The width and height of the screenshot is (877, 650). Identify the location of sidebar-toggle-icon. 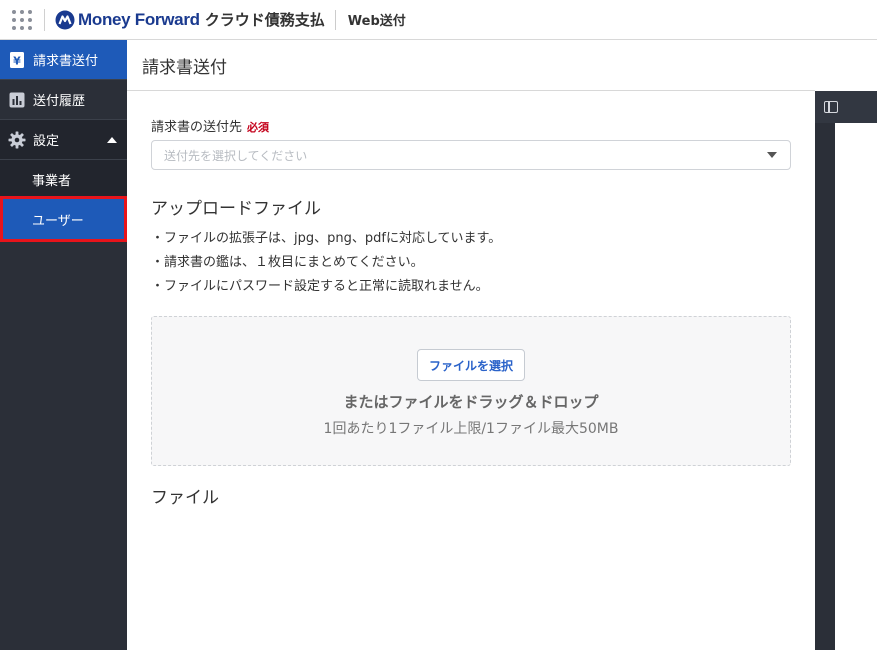
(831, 107).